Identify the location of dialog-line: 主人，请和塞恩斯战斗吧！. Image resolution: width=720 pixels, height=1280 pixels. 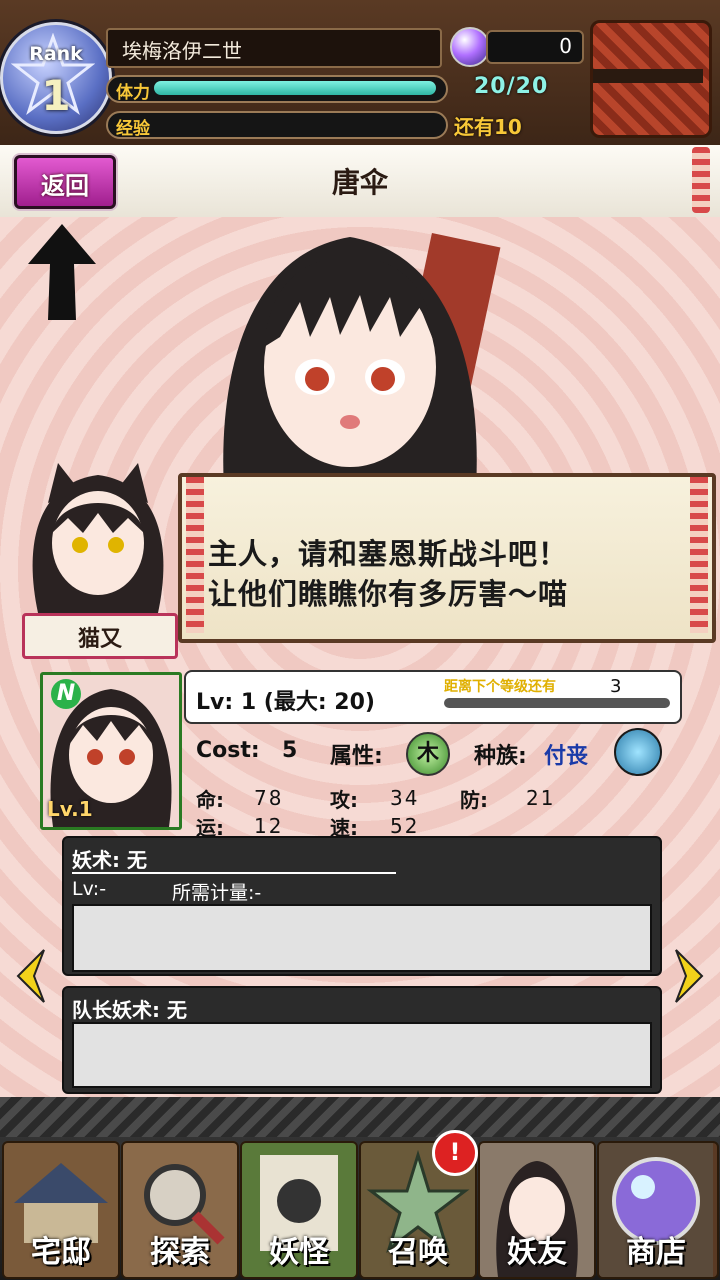
(388, 554).